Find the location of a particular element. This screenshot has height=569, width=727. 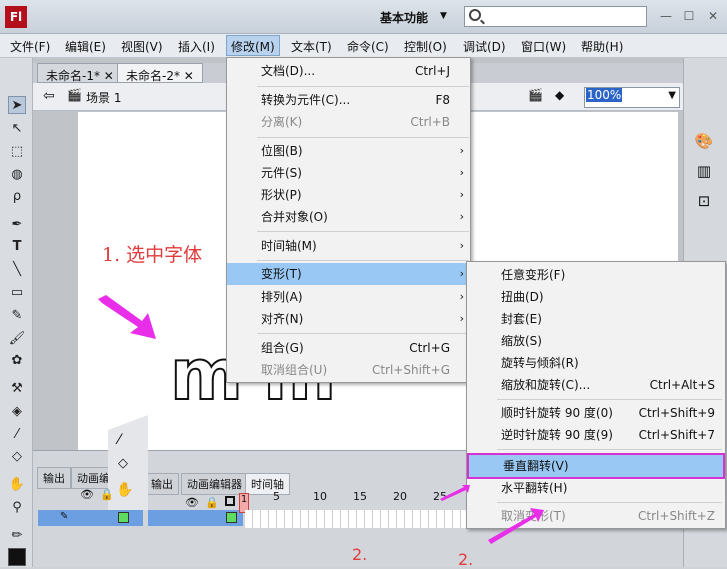

layer-row is located at coordinates (195, 518).